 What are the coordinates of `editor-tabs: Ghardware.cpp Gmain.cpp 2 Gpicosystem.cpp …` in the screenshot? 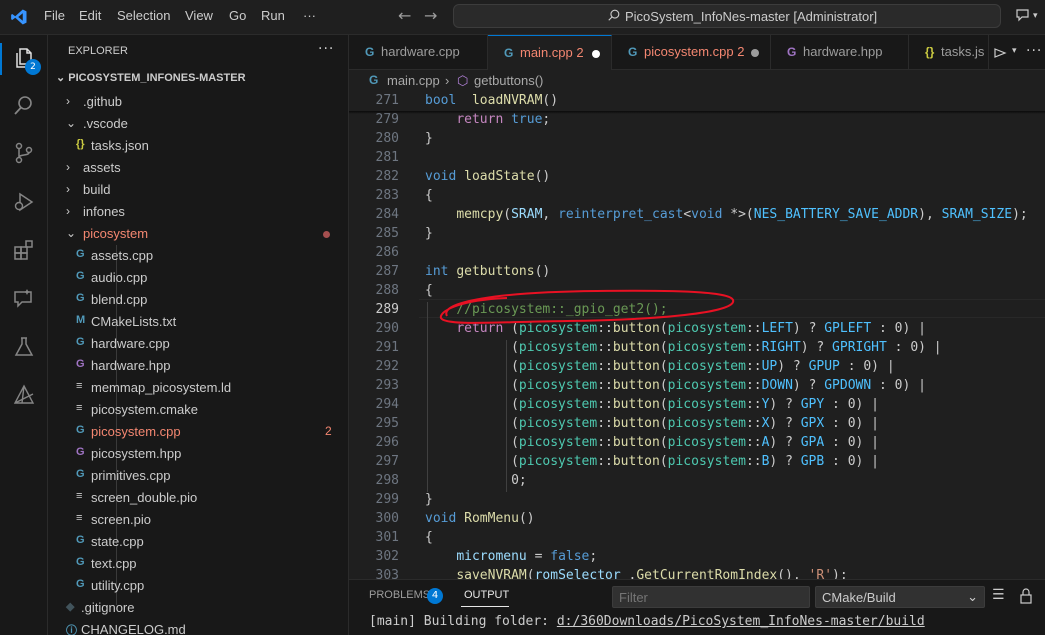 It's located at (697, 52).